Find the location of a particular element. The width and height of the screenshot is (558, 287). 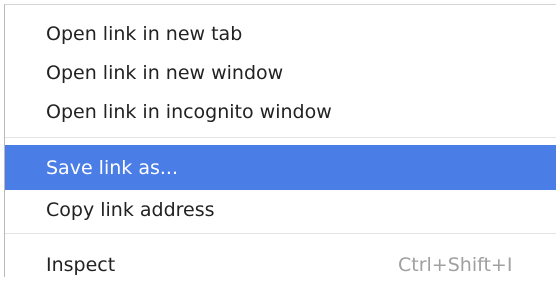

menu-item-label: Open link in new window is located at coordinates (165, 72).